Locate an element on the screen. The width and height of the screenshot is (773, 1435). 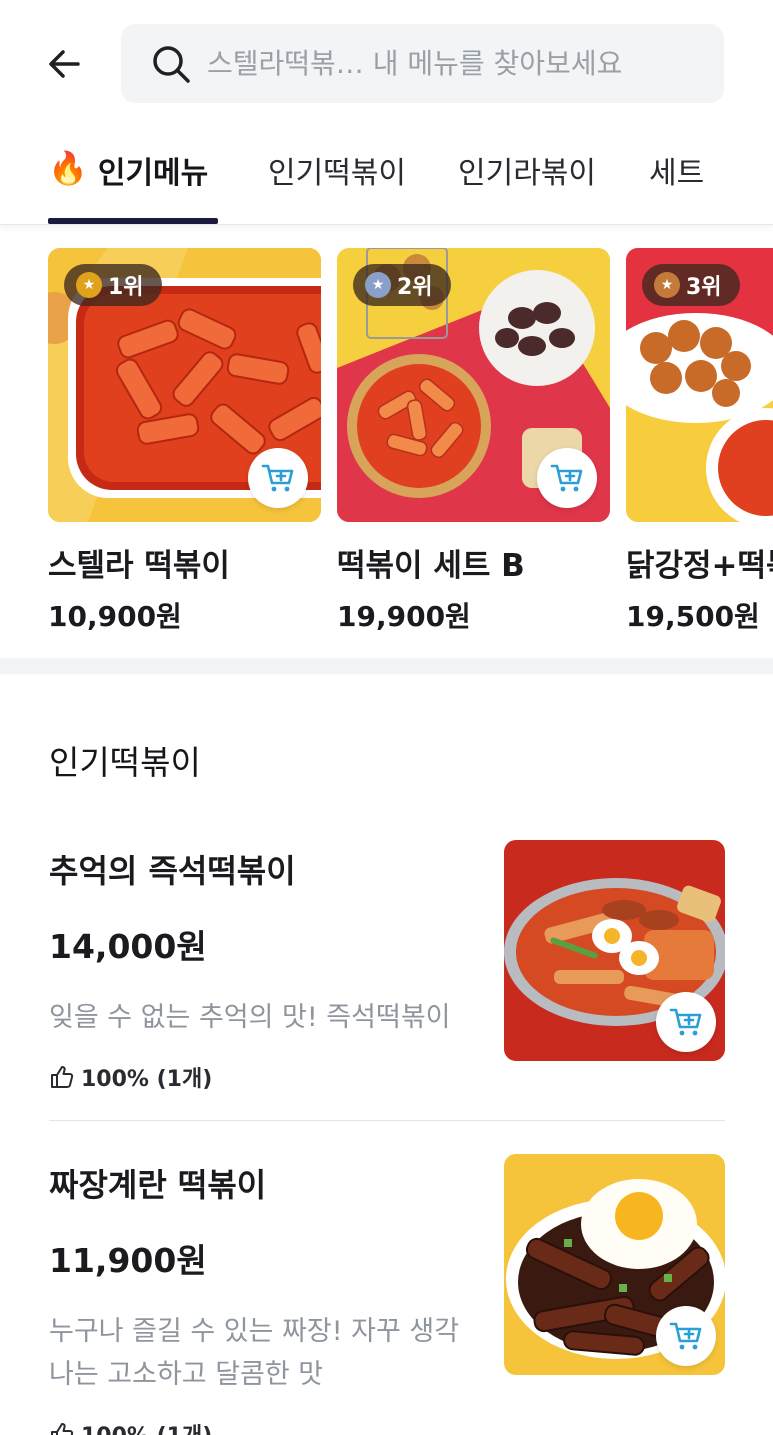
popular-card: ★ 2위 떡볶이 세트 B 19,900원 is located at coordinates (473, 441).